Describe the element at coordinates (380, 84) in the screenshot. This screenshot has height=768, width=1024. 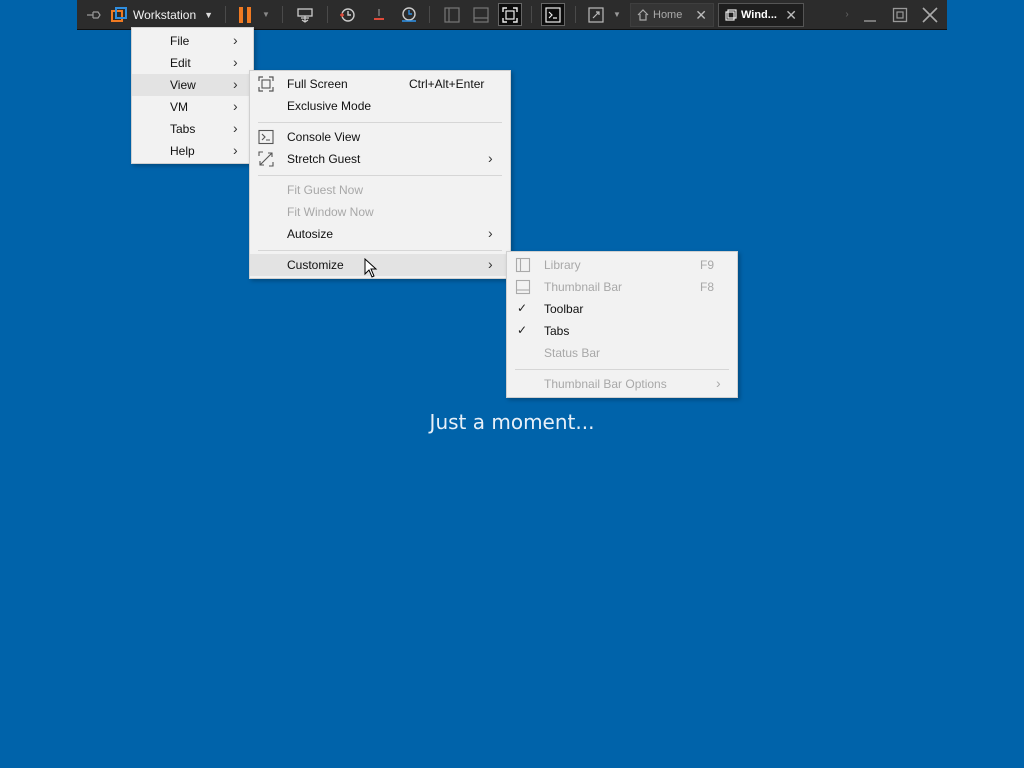
I see `menu-item-full-screen: Full Screen Ctrl+Alt+Enter` at that location.